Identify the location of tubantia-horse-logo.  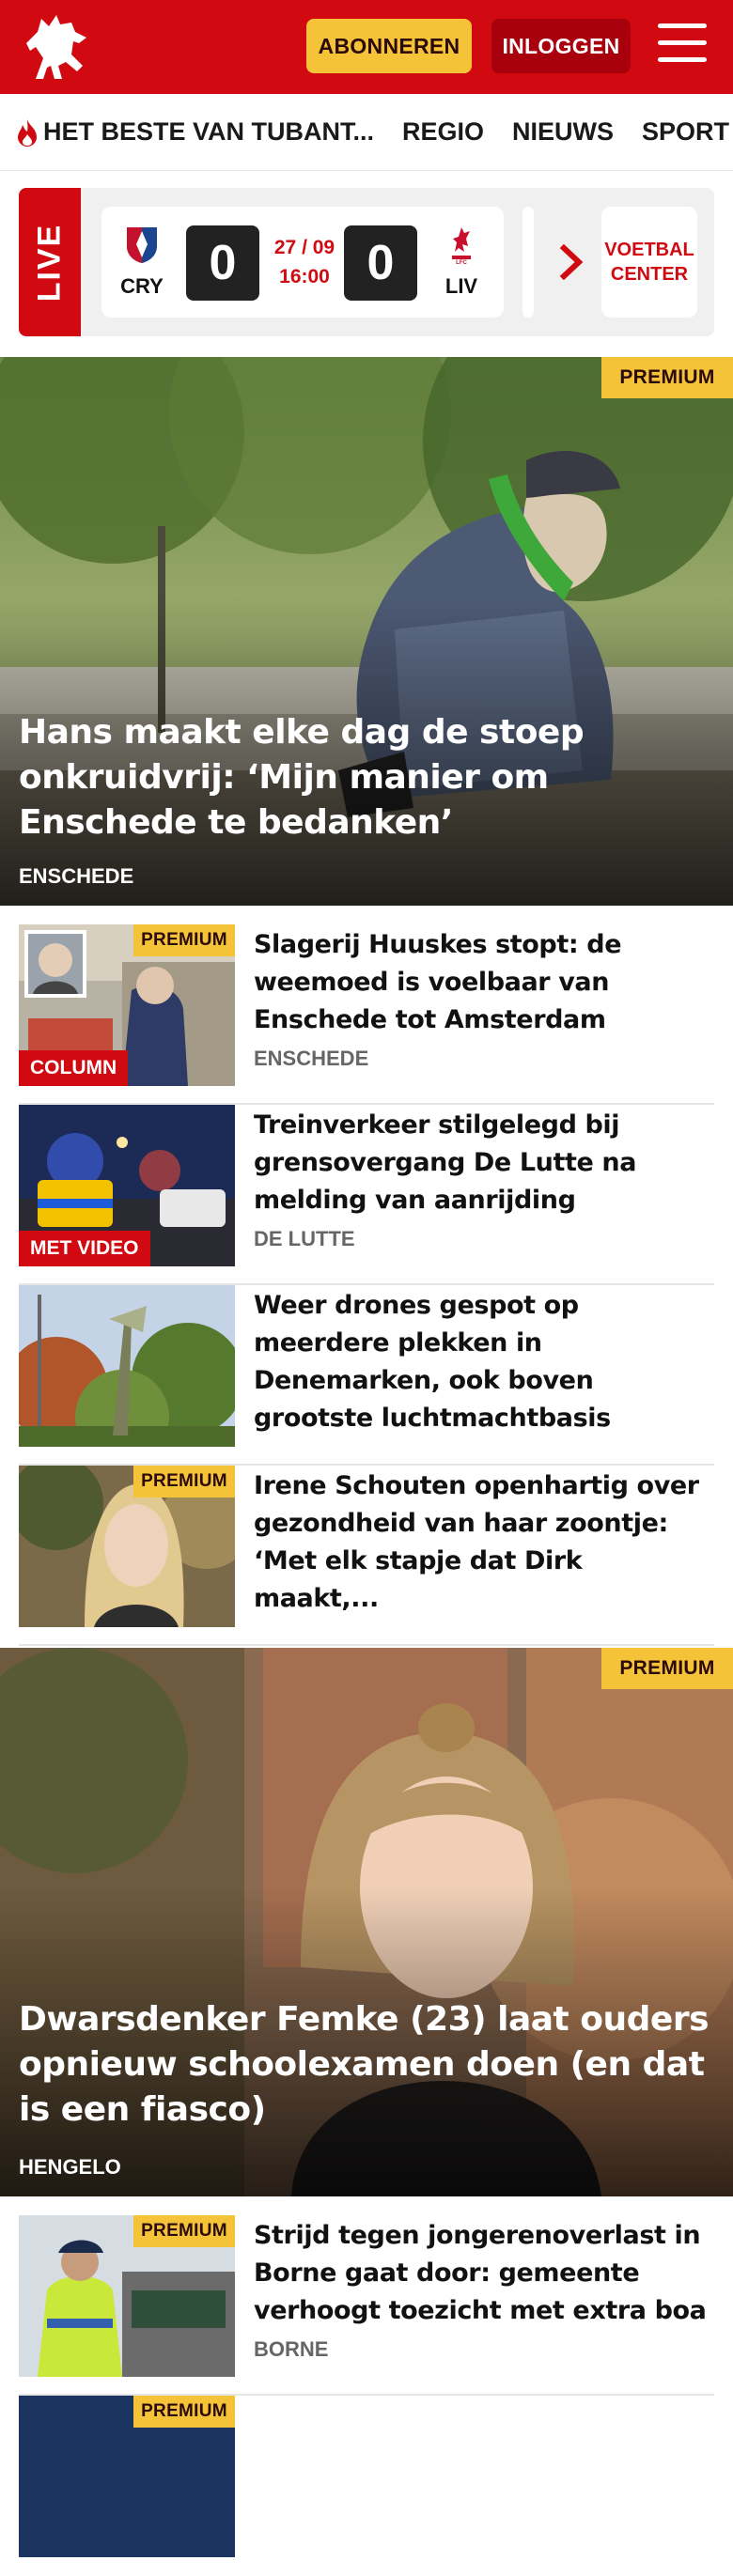
(57, 47).